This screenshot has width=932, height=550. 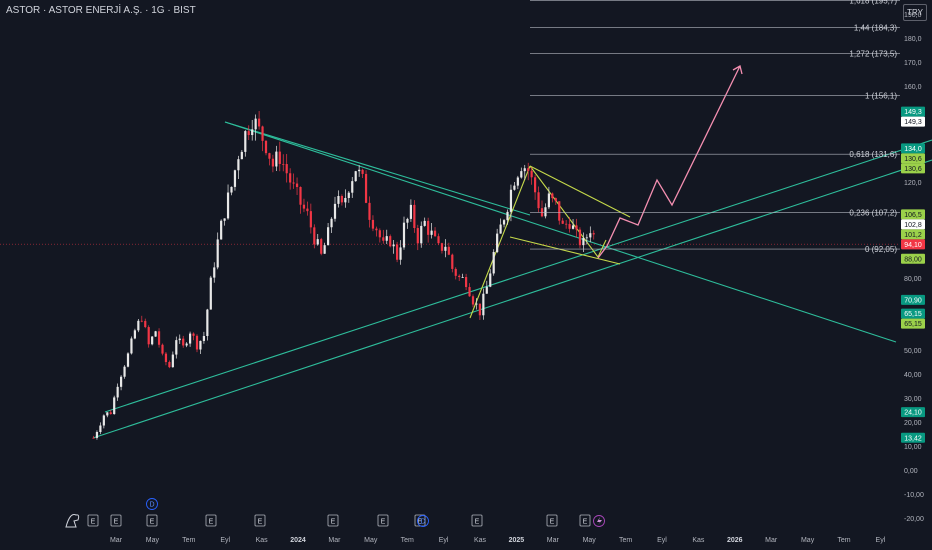 I want to click on price-badge: 65,15, so click(x=913, y=313).